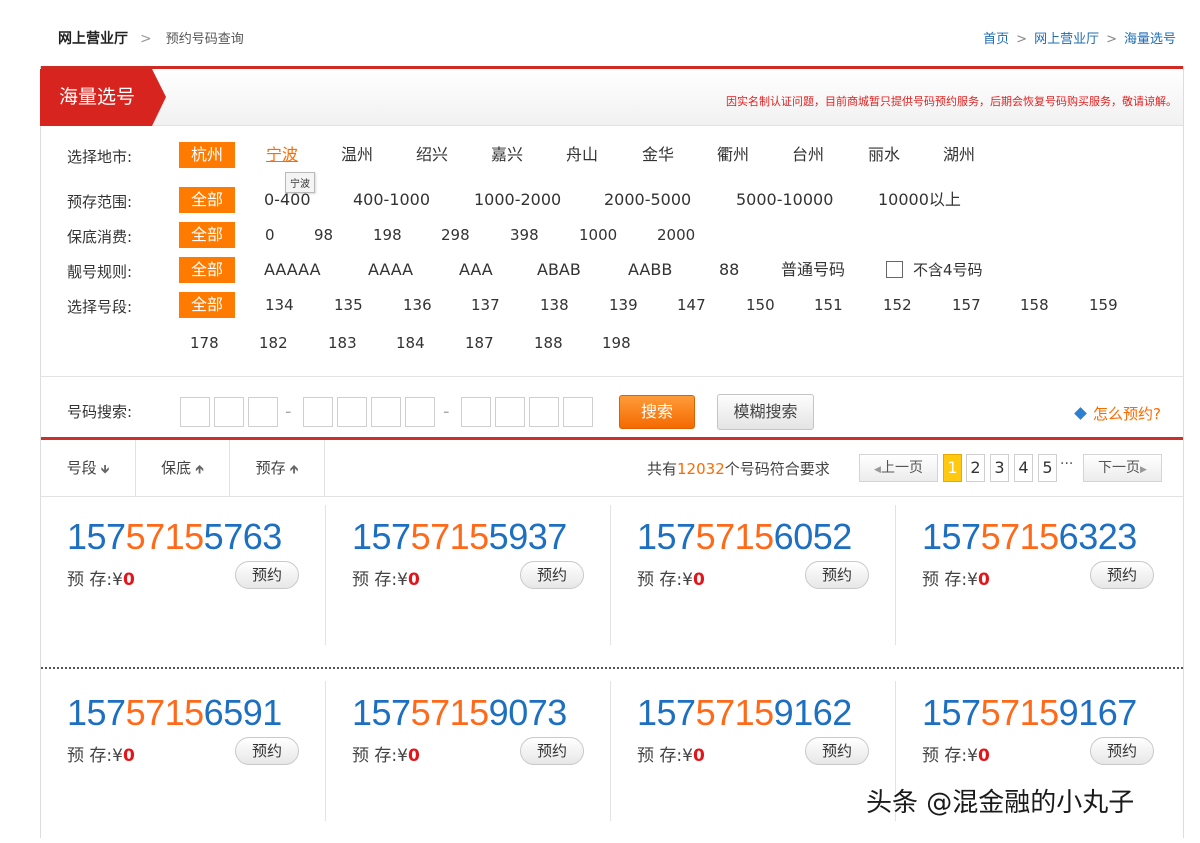 This screenshot has height=843, width=1200. What do you see at coordinates (348, 305) in the screenshot?
I see `segment-option-135: 135` at bounding box center [348, 305].